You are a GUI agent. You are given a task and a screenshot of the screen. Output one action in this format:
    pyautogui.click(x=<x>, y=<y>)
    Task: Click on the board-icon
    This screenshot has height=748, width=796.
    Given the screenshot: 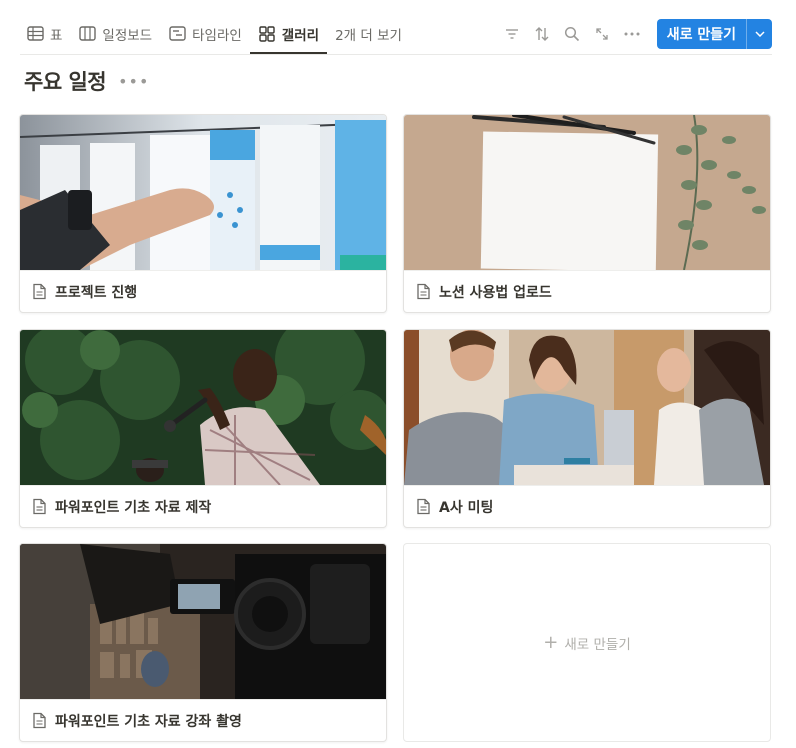 What is the action you would take?
    pyautogui.click(x=87, y=34)
    